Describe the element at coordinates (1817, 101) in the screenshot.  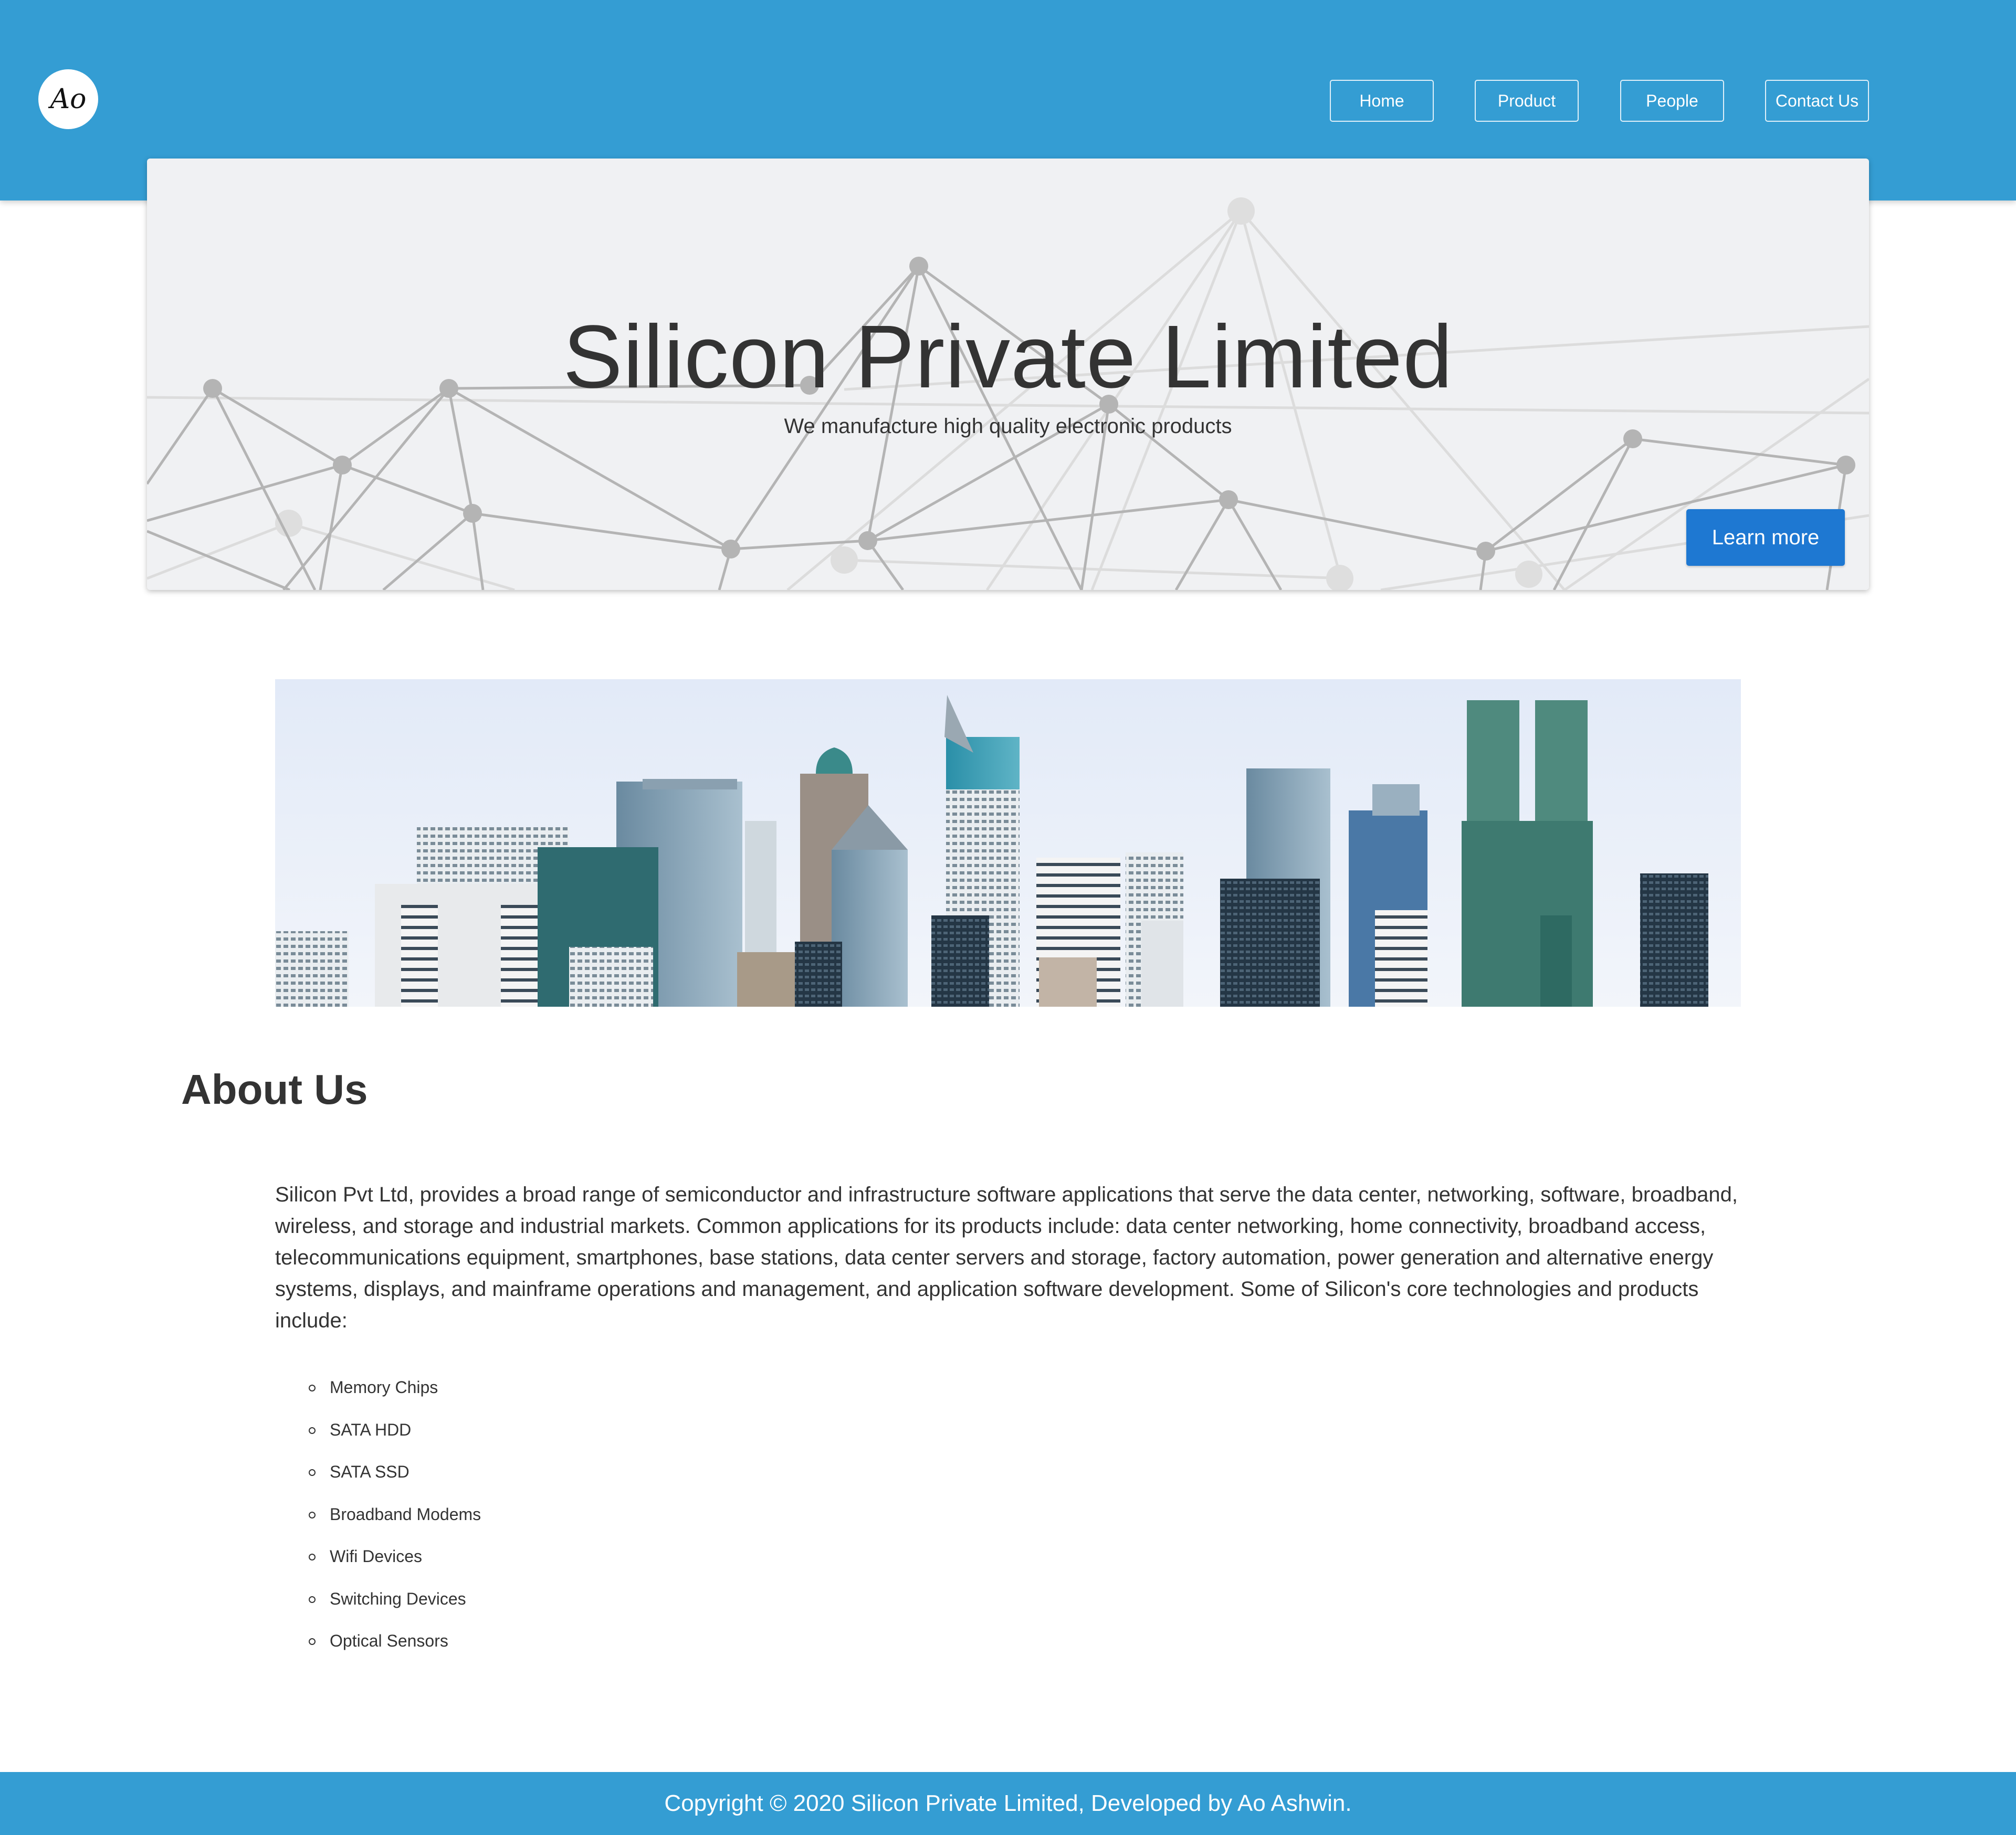
I see `nav-contact-button: Contact Us` at that location.